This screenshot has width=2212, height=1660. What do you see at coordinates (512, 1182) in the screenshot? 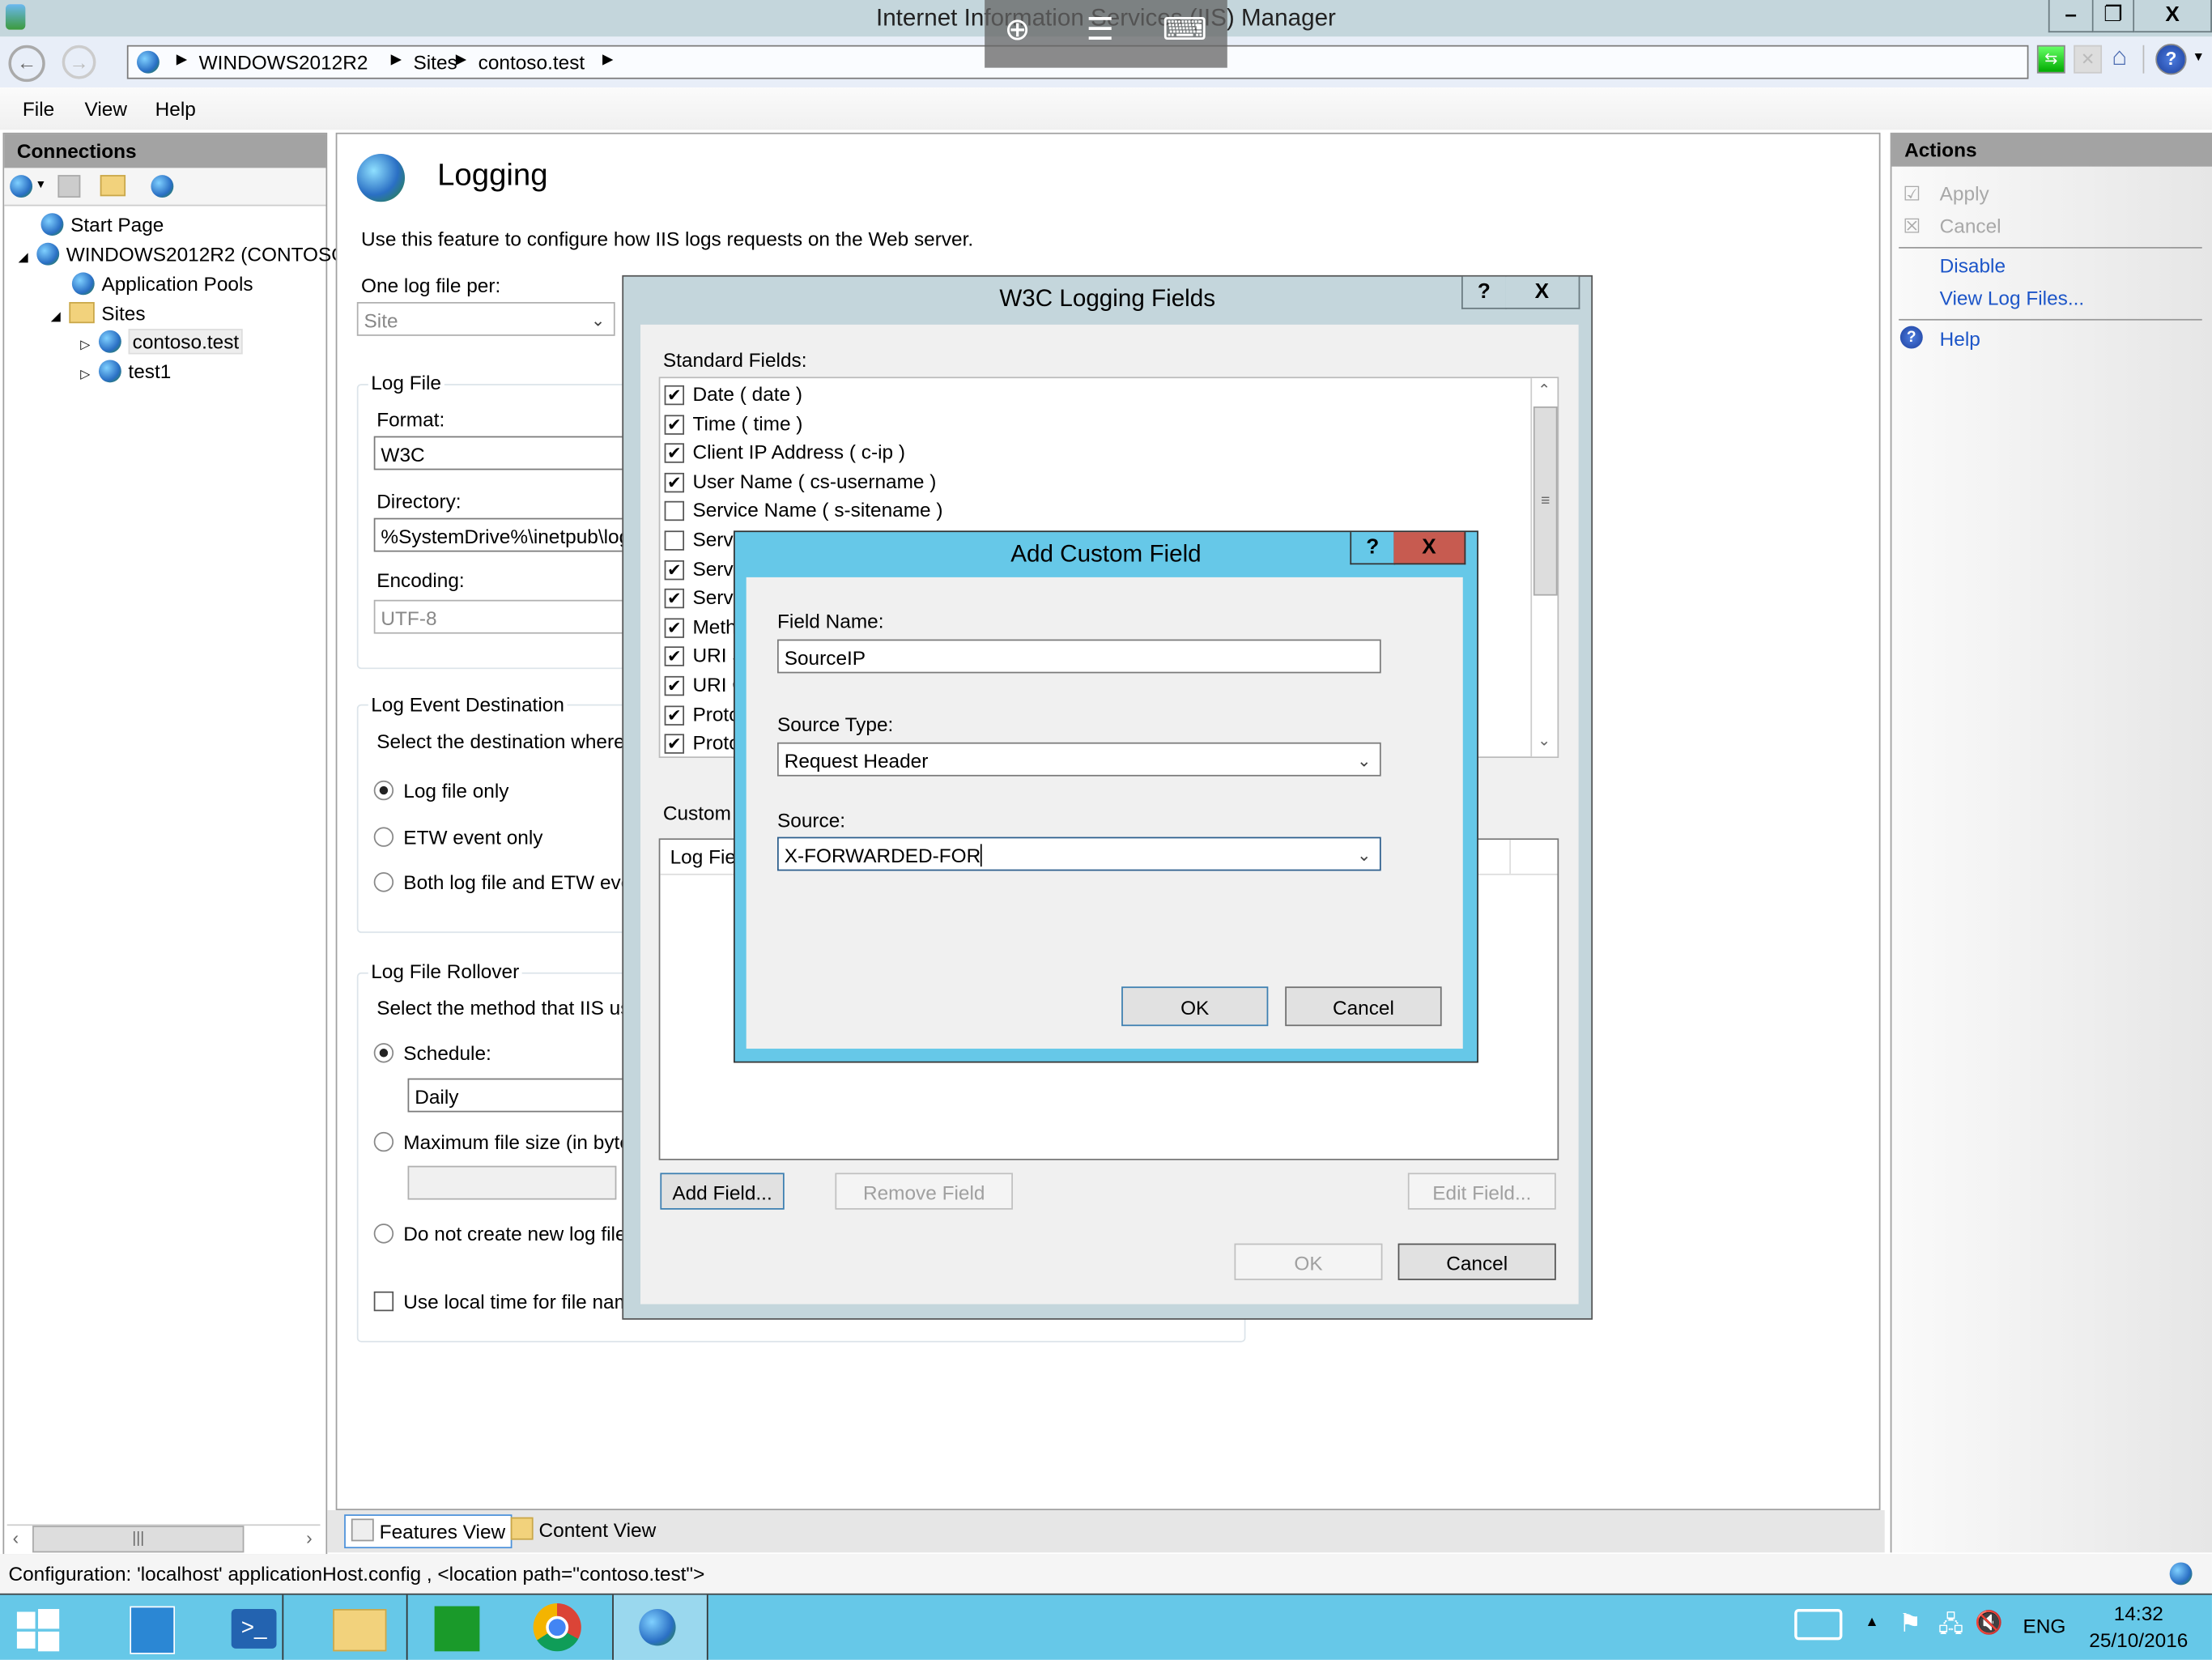
I see `max-file-size-field` at bounding box center [512, 1182].